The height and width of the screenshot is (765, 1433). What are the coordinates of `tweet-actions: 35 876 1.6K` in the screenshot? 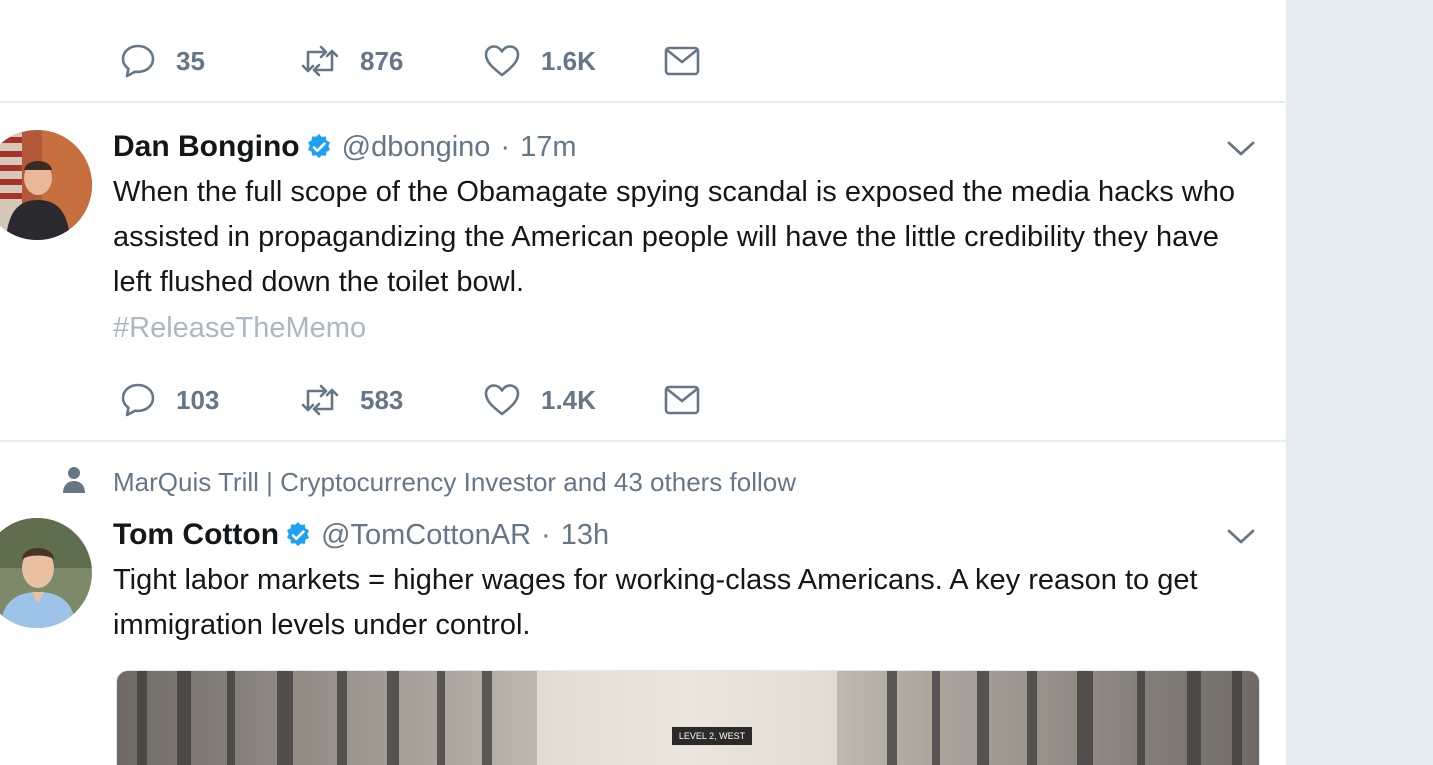 It's located at (400, 61).